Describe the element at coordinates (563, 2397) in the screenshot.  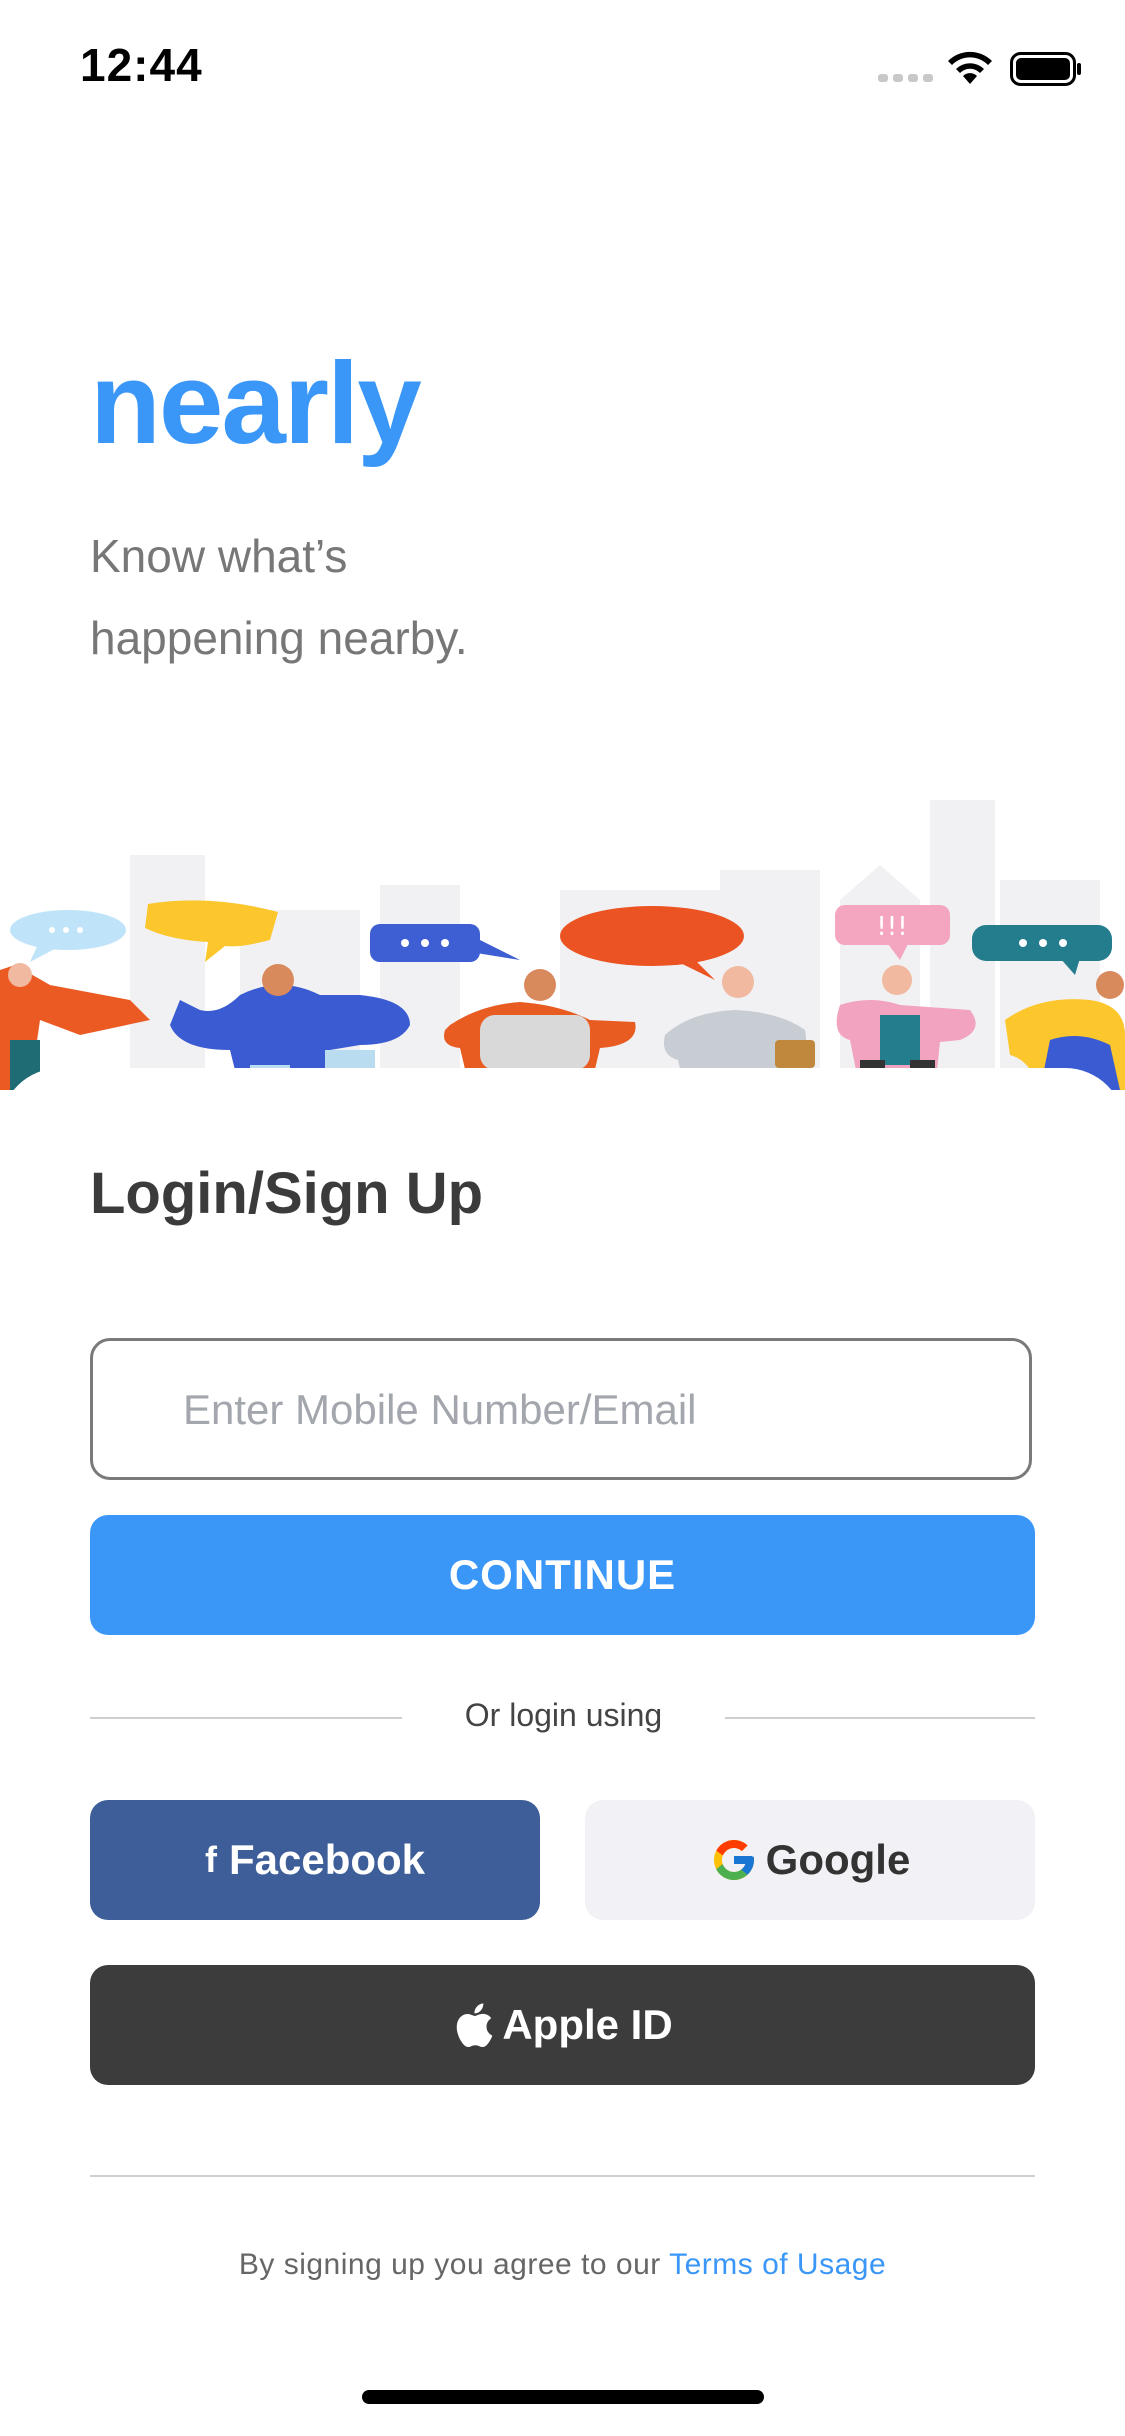
I see `home-indicator` at that location.